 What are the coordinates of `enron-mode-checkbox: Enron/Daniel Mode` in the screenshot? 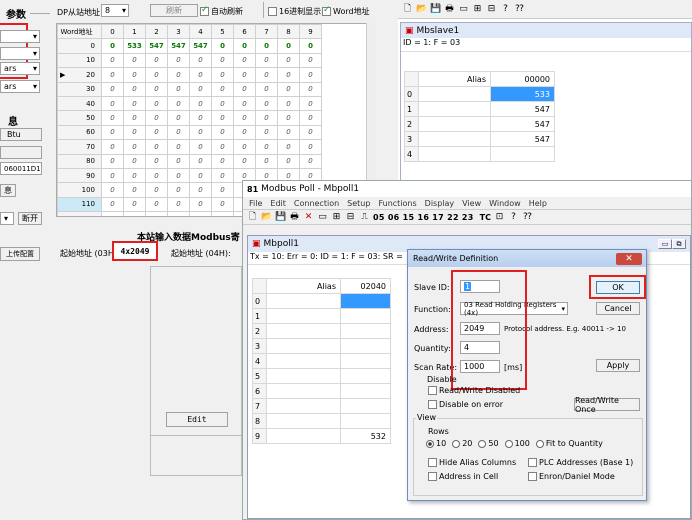 It's located at (571, 476).